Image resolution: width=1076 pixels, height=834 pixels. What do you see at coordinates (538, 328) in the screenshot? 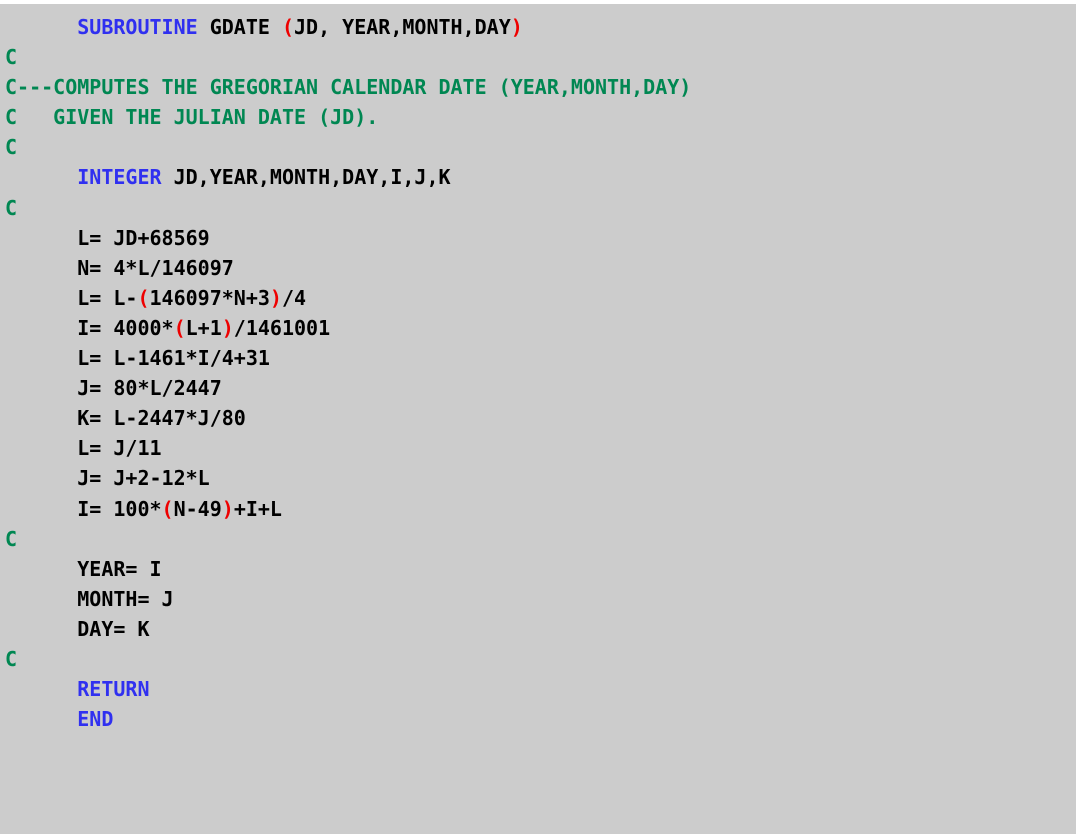
I see `code-line: I= 4000*(L+1)/1461001` at bounding box center [538, 328].